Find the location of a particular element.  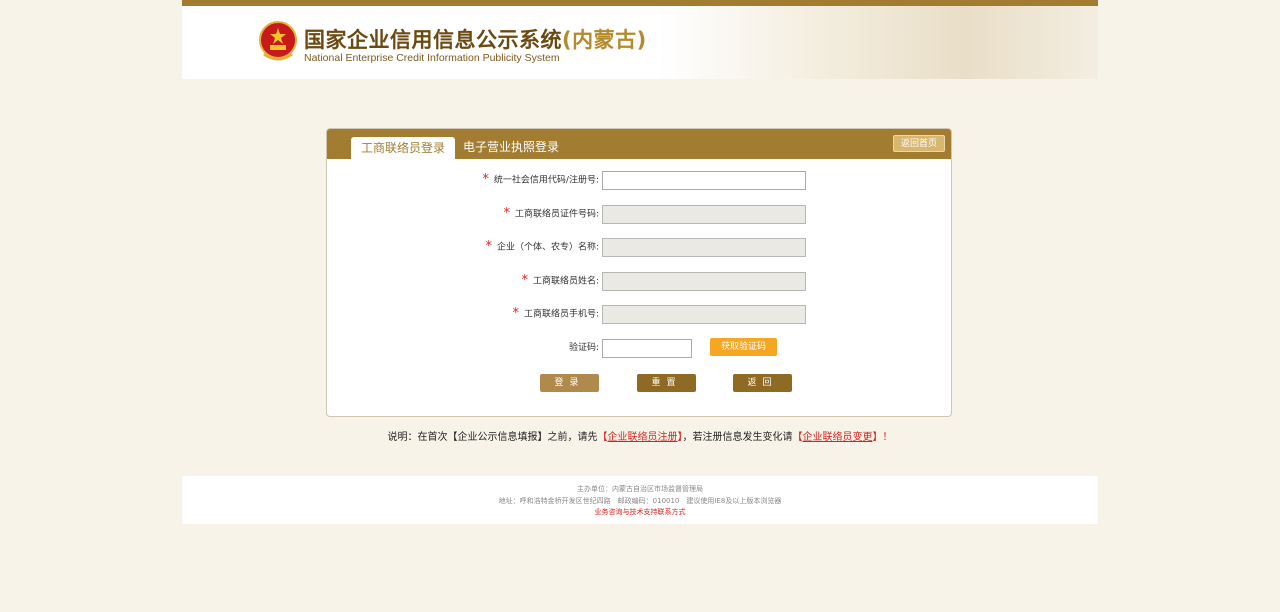

captcha-input is located at coordinates (647, 348).